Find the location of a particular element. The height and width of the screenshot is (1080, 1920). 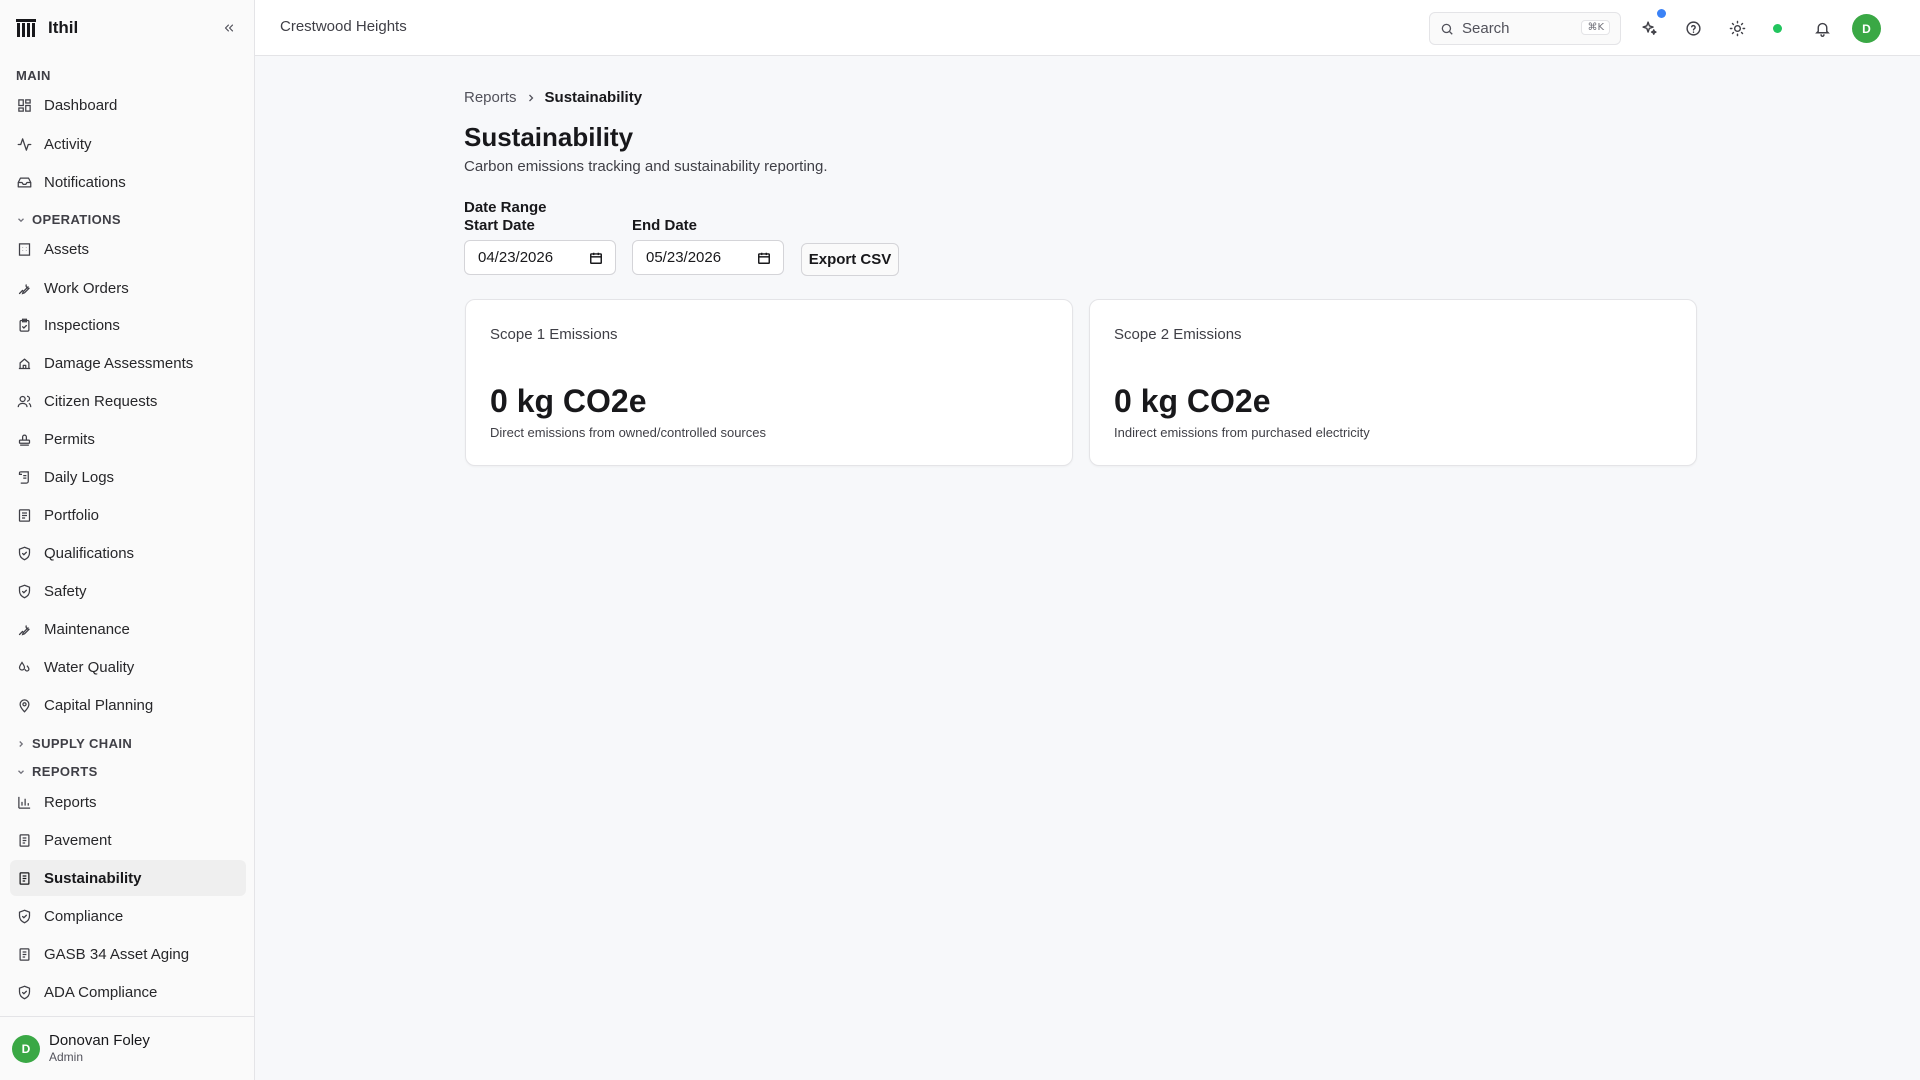

sidebar-item-capital-planning: Capital Planning is located at coordinates (128, 705).